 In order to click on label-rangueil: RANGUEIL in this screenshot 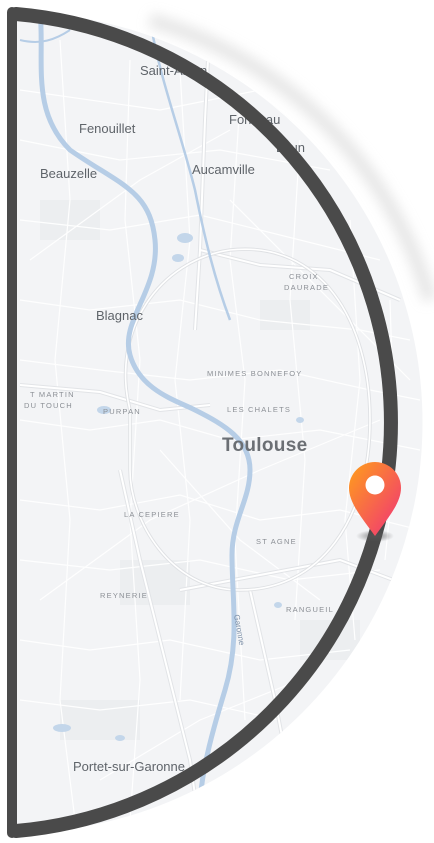, I will do `click(310, 609)`.